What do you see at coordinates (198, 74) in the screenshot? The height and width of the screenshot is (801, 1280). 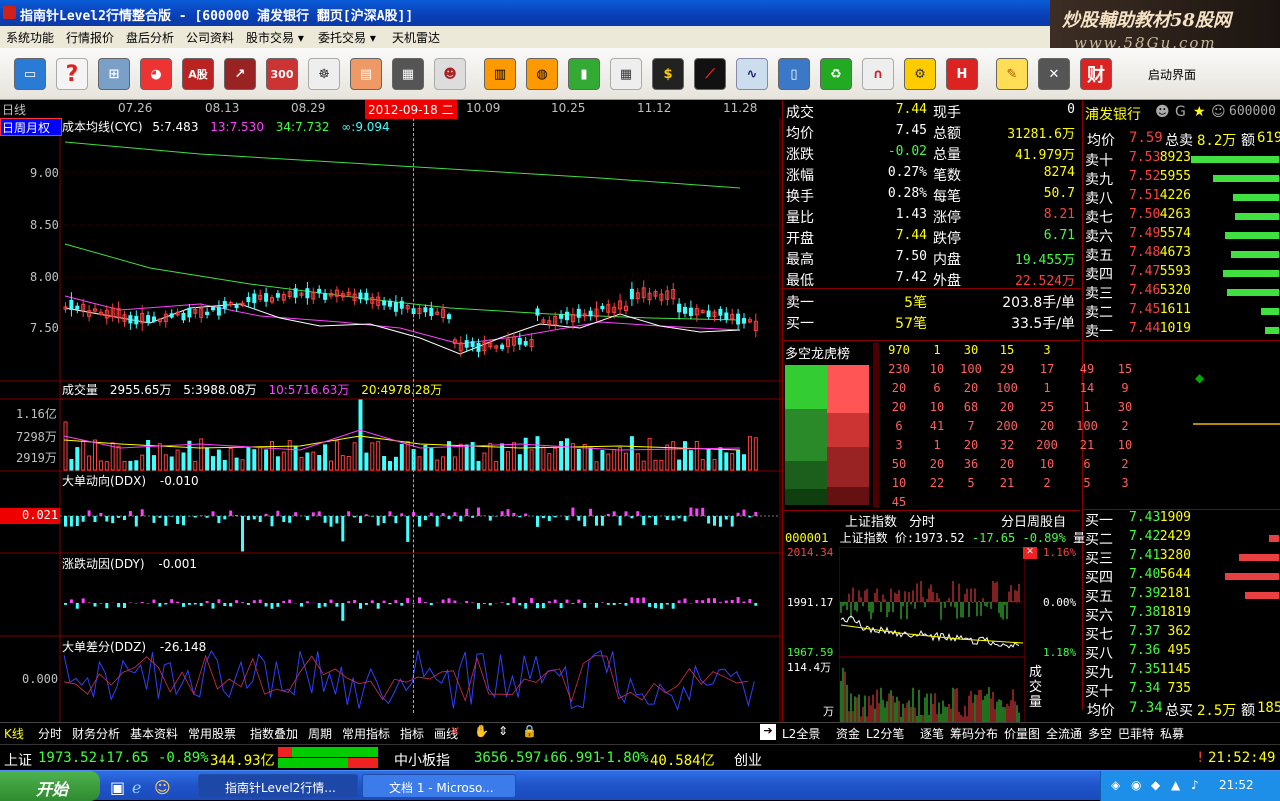 I see `a-share-icon: A股` at bounding box center [198, 74].